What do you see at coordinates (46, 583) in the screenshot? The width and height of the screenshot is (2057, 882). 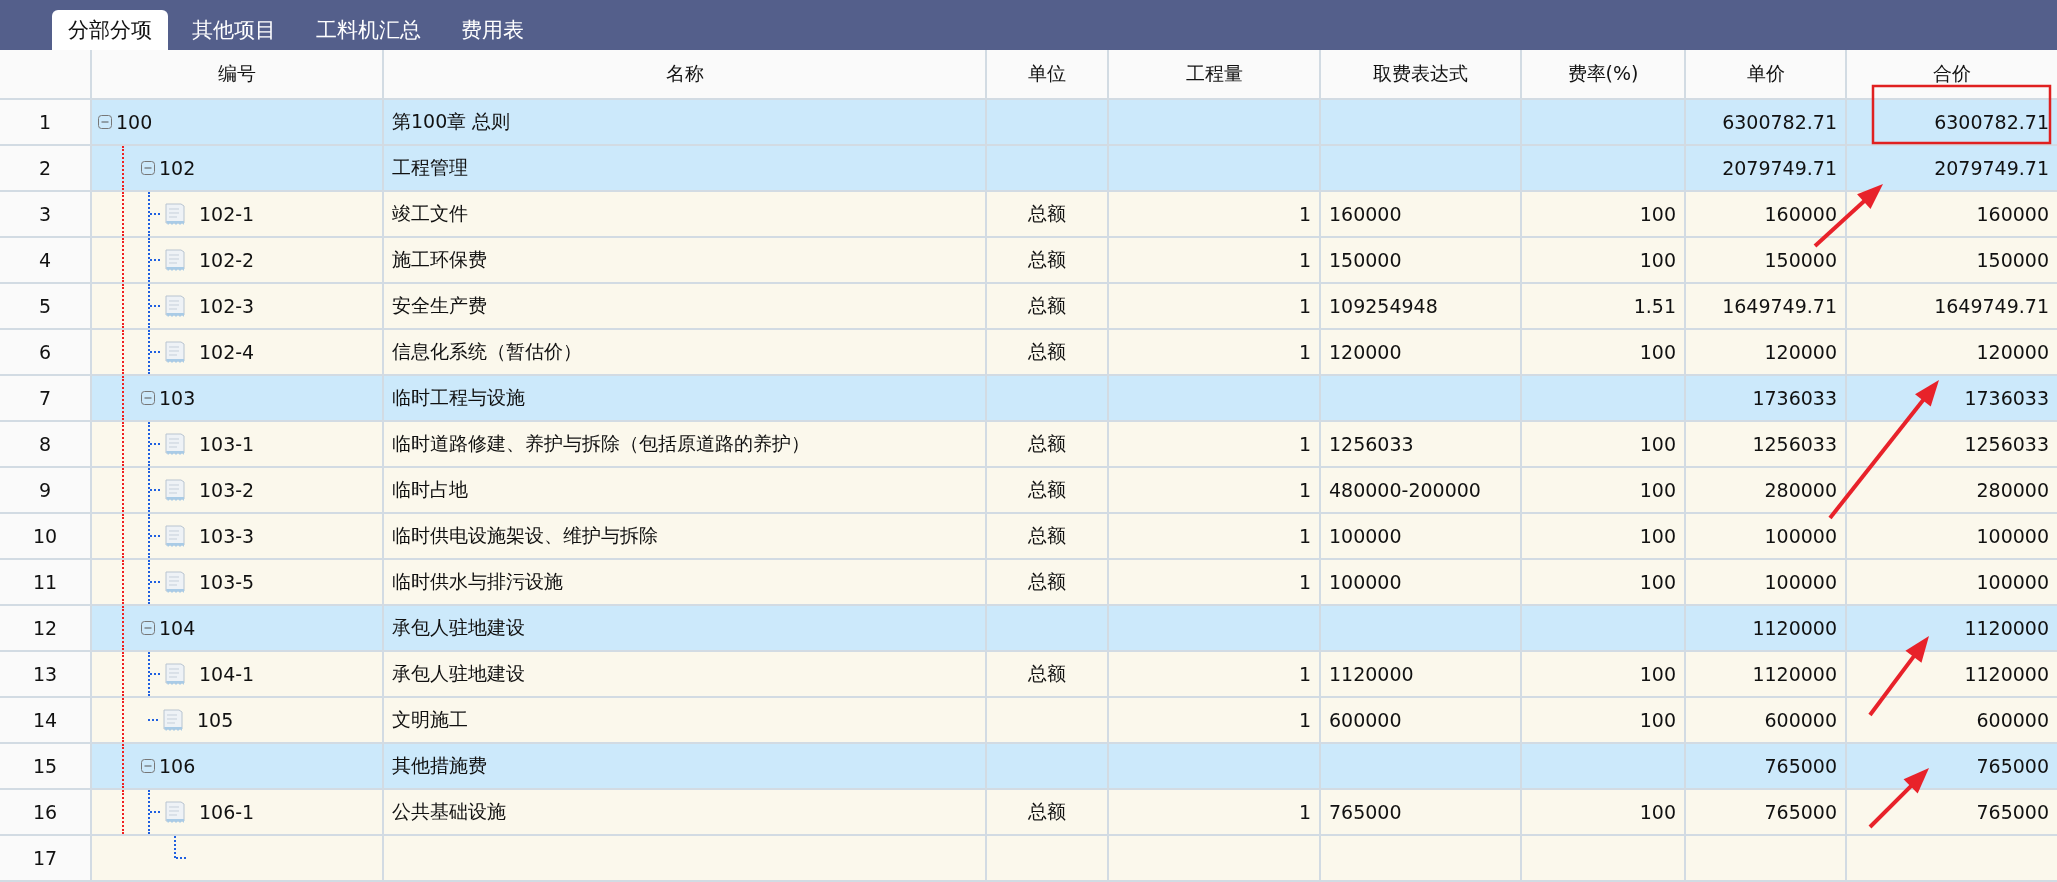 I see `row-number: 11` at bounding box center [46, 583].